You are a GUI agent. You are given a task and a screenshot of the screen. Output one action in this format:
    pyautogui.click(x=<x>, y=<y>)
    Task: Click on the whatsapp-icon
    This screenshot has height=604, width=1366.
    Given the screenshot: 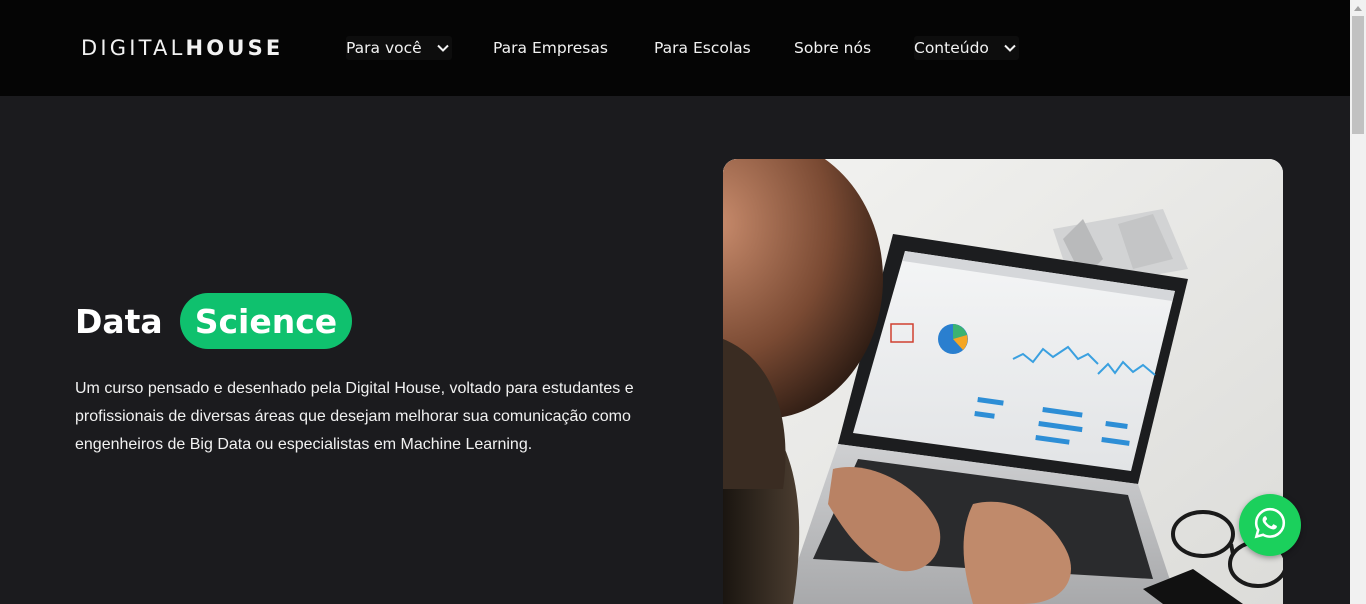 What is the action you would take?
    pyautogui.click(x=1270, y=525)
    